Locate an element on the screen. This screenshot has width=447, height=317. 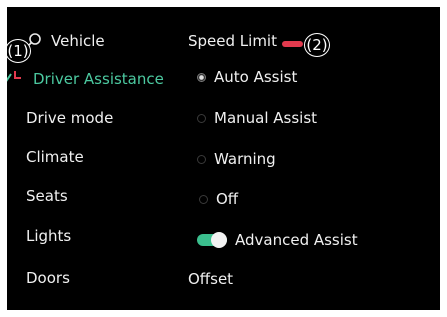
advanced-assist-toggle-row: Advanced Assist is located at coordinates (277, 240).